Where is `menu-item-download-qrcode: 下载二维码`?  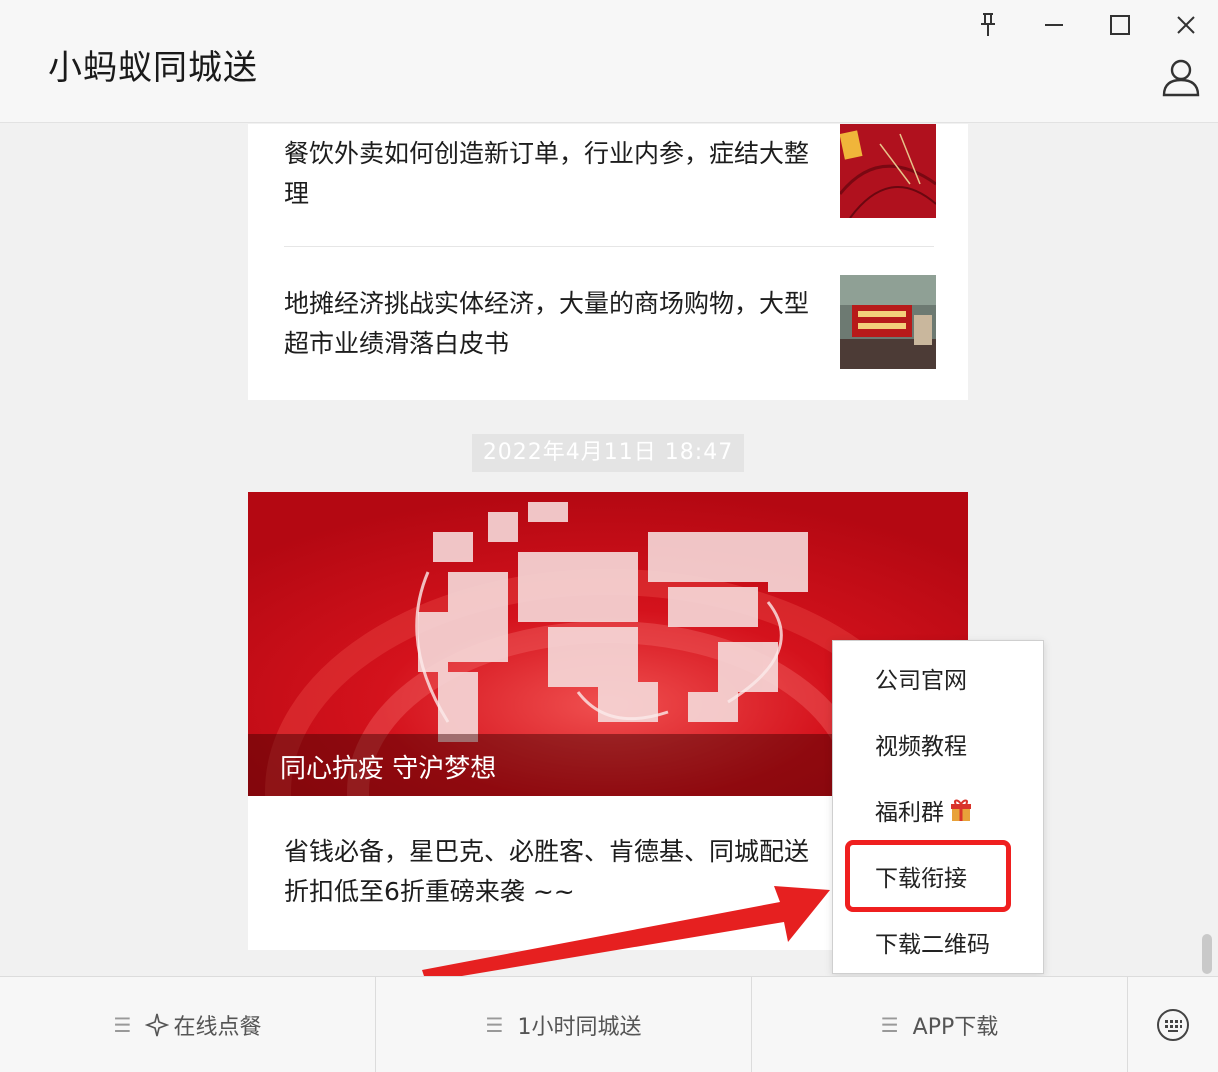
menu-item-download-qrcode: 下载二维码 is located at coordinates (938, 942).